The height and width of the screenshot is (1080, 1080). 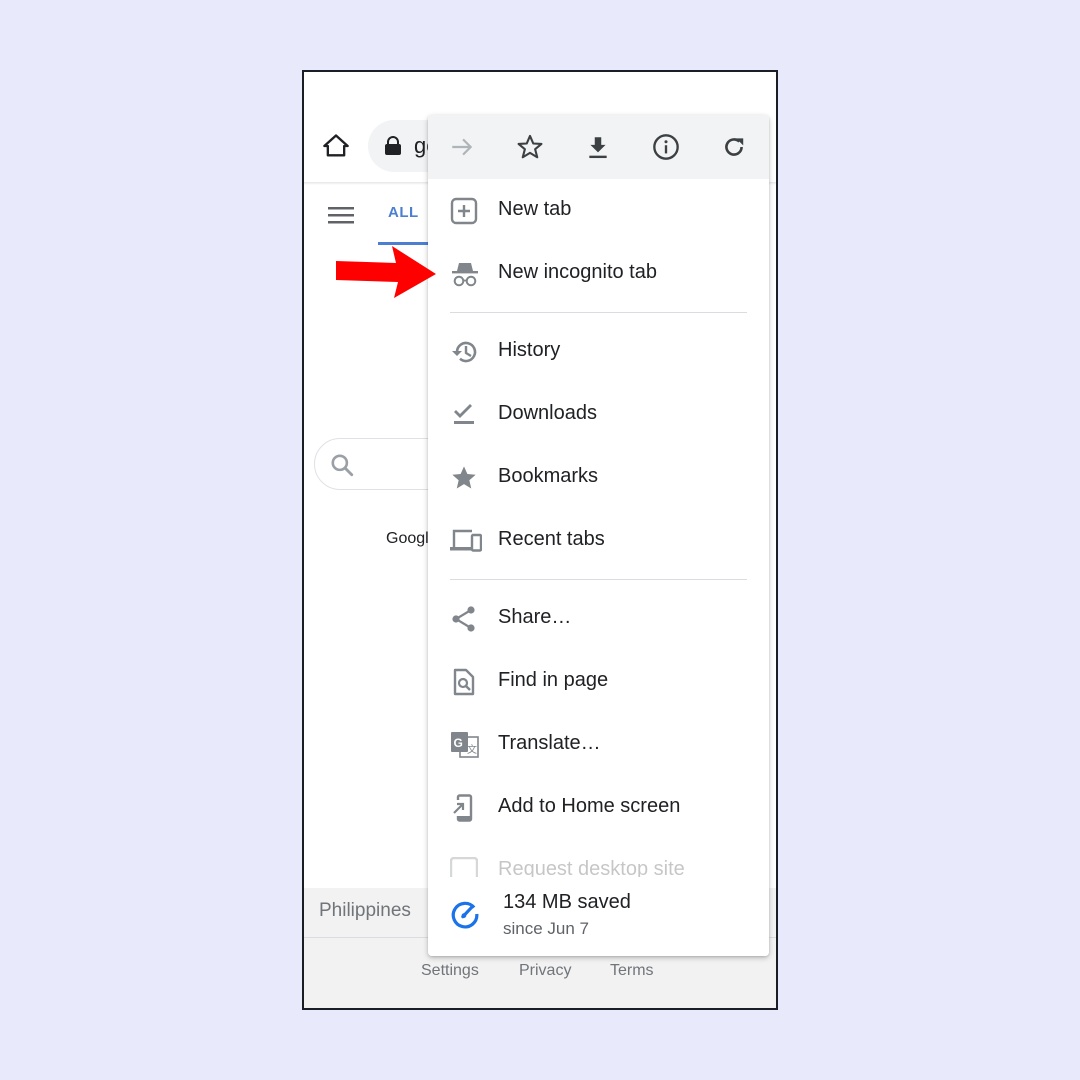 I want to click on menu-item-history: History, so click(x=598, y=351).